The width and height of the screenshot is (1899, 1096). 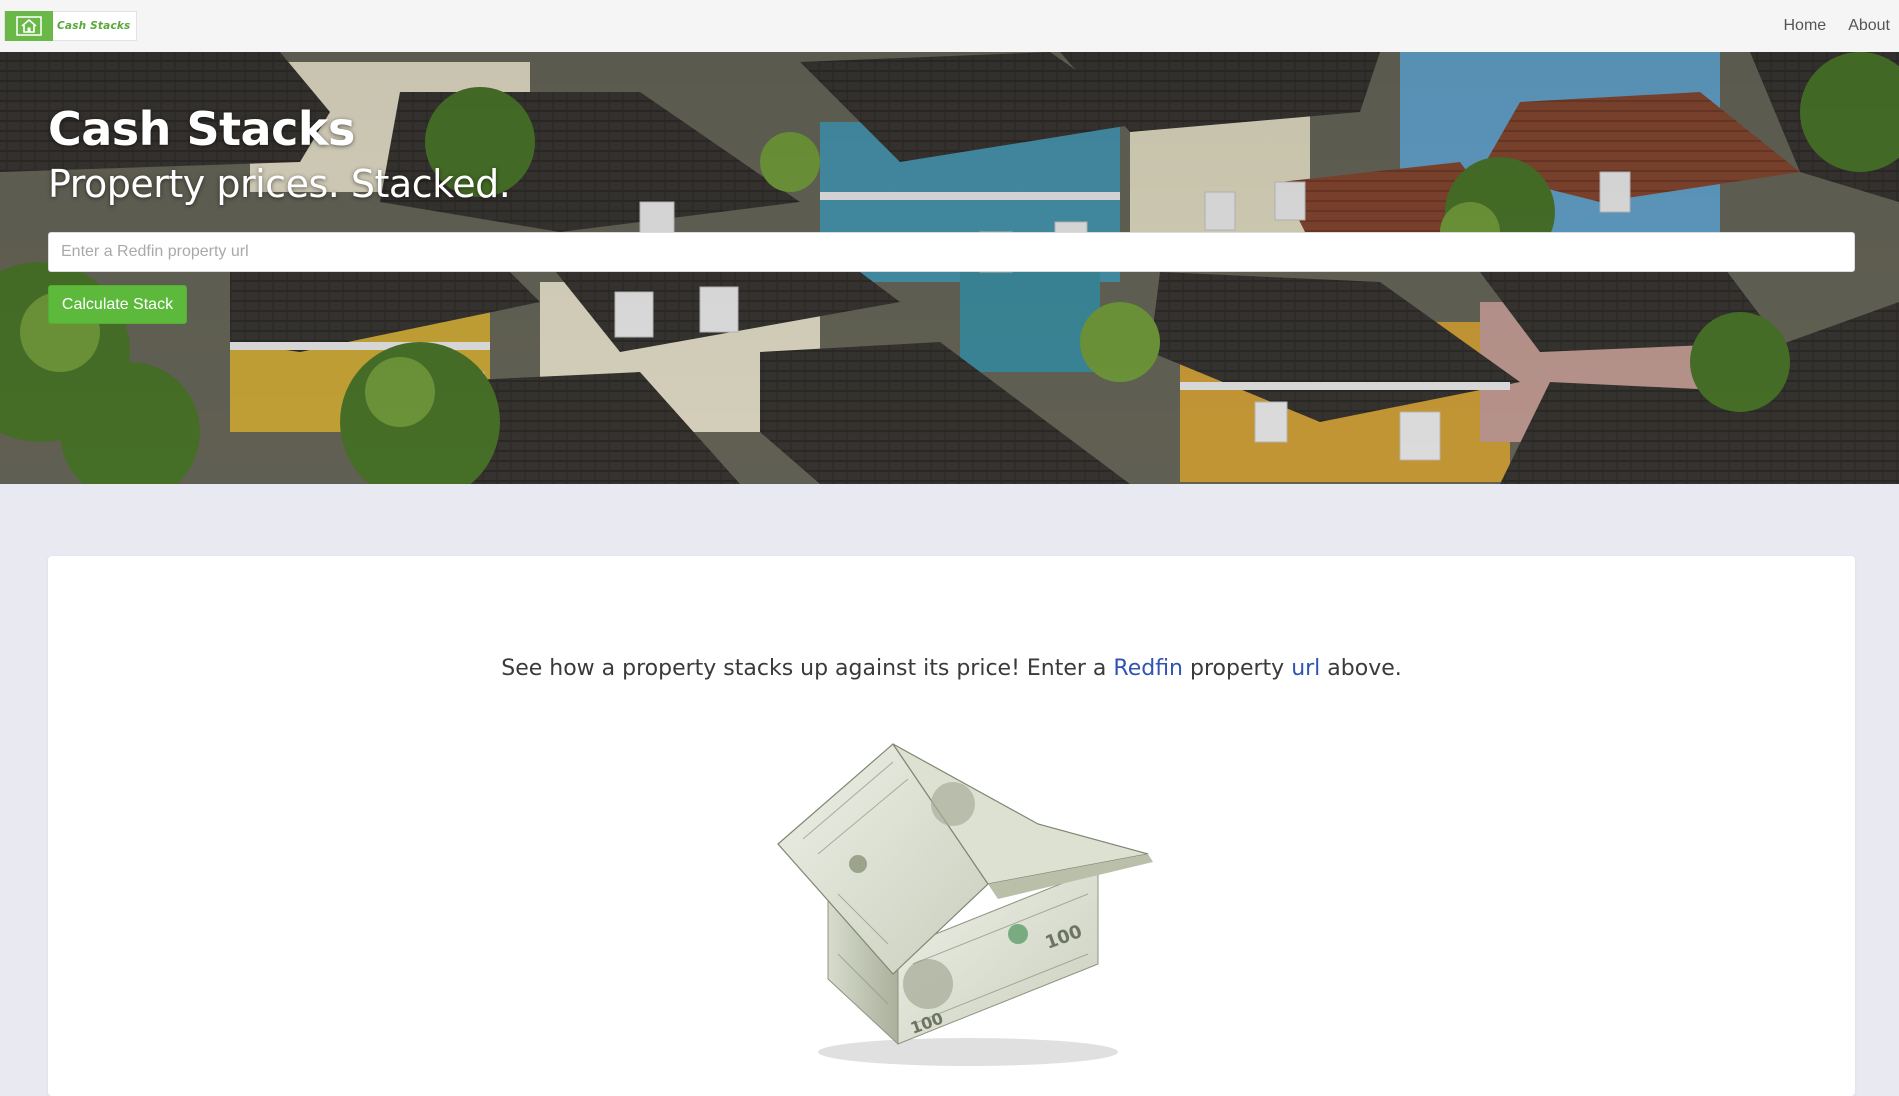 I want to click on redfin-url-input, so click(x=951, y=252).